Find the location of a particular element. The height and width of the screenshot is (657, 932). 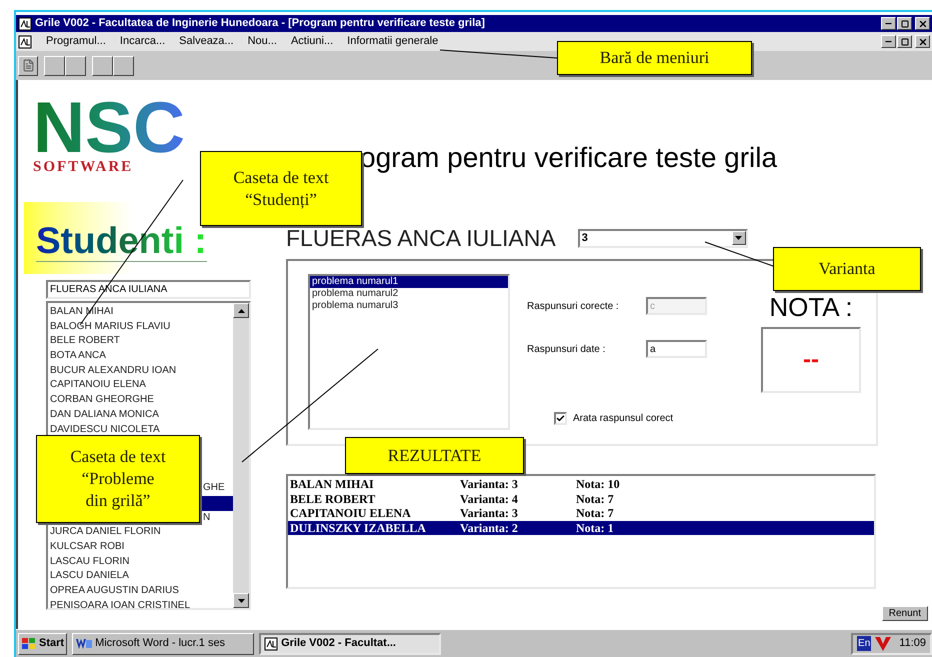

language-indicator: En is located at coordinates (864, 643).